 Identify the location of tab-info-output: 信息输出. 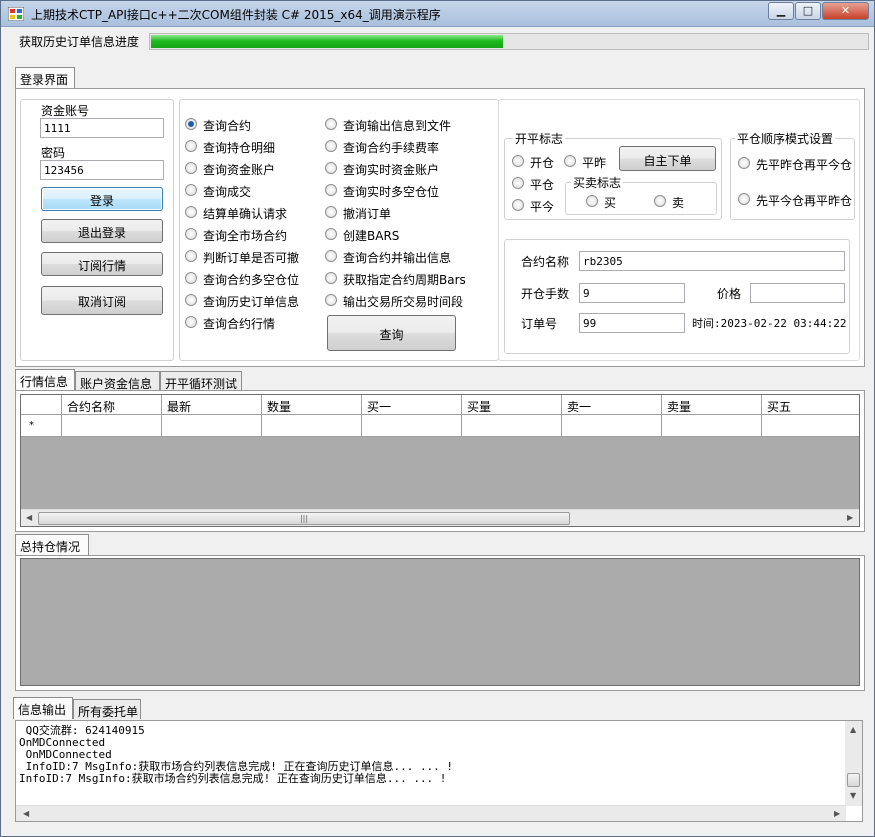
(43, 708).